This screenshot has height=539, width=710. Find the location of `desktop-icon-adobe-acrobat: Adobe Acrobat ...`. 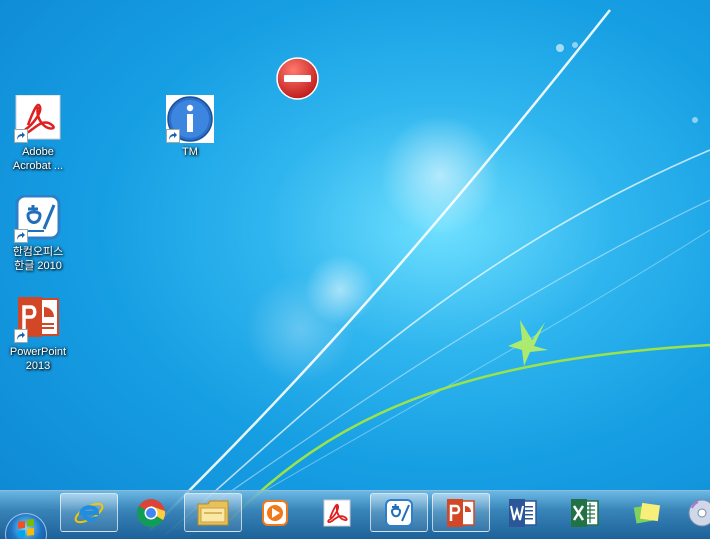

desktop-icon-adobe-acrobat: Adobe Acrobat ... is located at coordinates (38, 134).